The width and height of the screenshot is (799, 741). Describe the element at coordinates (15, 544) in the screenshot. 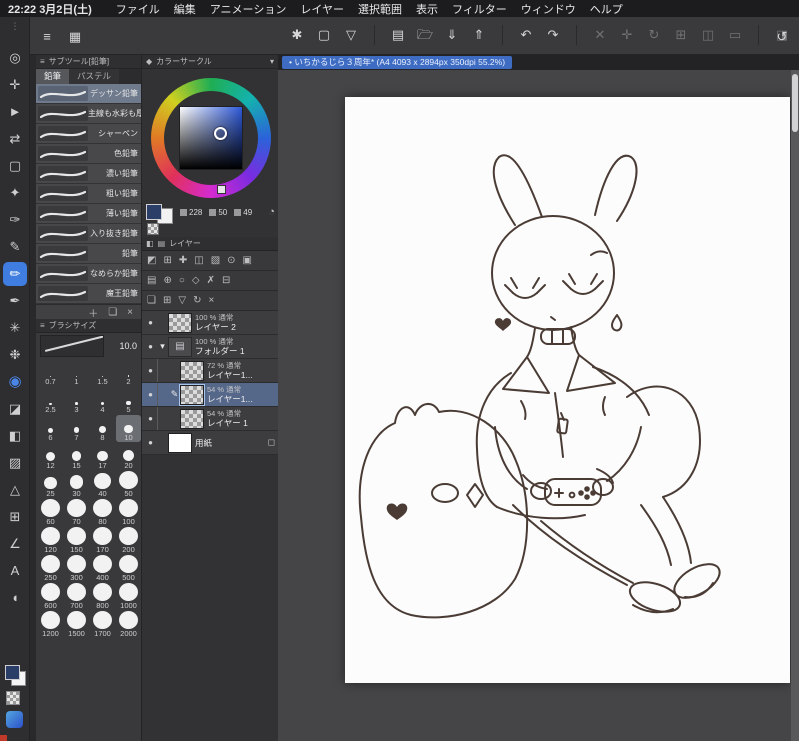

I see `ruler-tool-icon: ∠` at that location.